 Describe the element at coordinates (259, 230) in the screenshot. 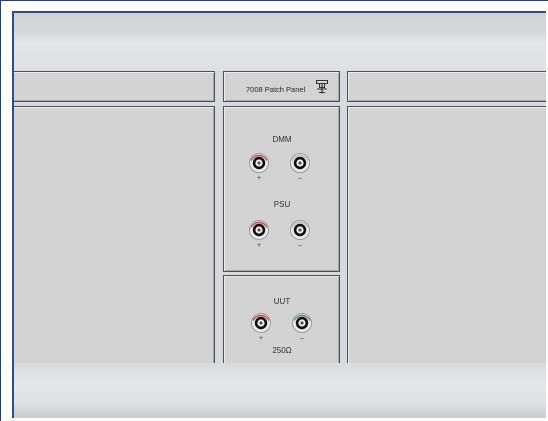

I see `psu-positive-terminal` at that location.